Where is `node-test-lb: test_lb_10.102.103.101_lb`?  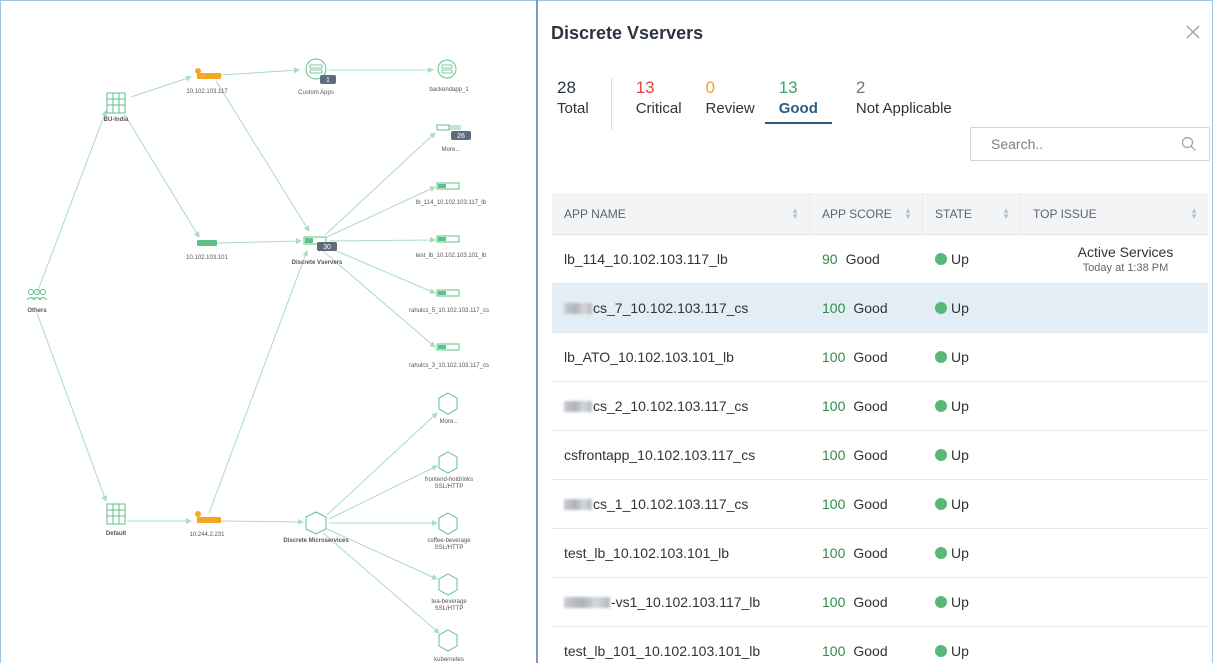 node-test-lb: test_lb_10.102.103.101_lb is located at coordinates (451, 247).